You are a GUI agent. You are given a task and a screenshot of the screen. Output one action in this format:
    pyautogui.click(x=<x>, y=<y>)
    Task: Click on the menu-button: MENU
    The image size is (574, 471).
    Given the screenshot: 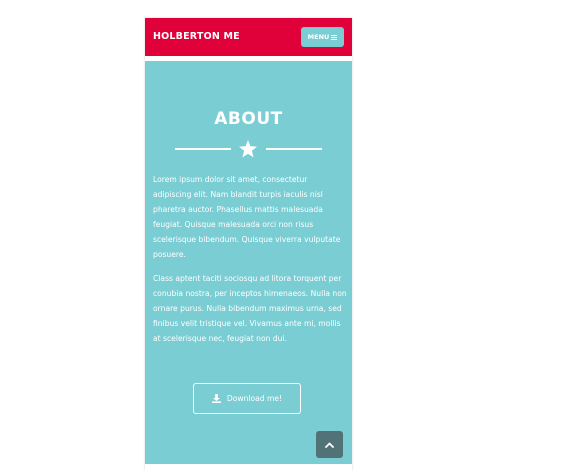 What is the action you would take?
    pyautogui.click(x=322, y=37)
    